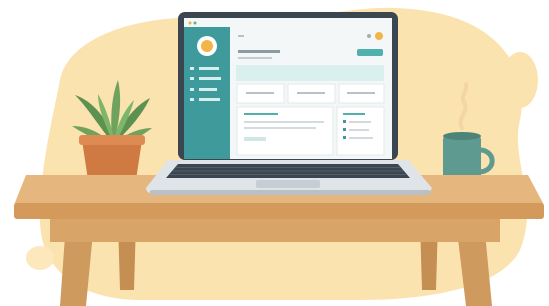 The height and width of the screenshot is (306, 549). What do you see at coordinates (370, 52) in the screenshot?
I see `screen-action-button` at bounding box center [370, 52].